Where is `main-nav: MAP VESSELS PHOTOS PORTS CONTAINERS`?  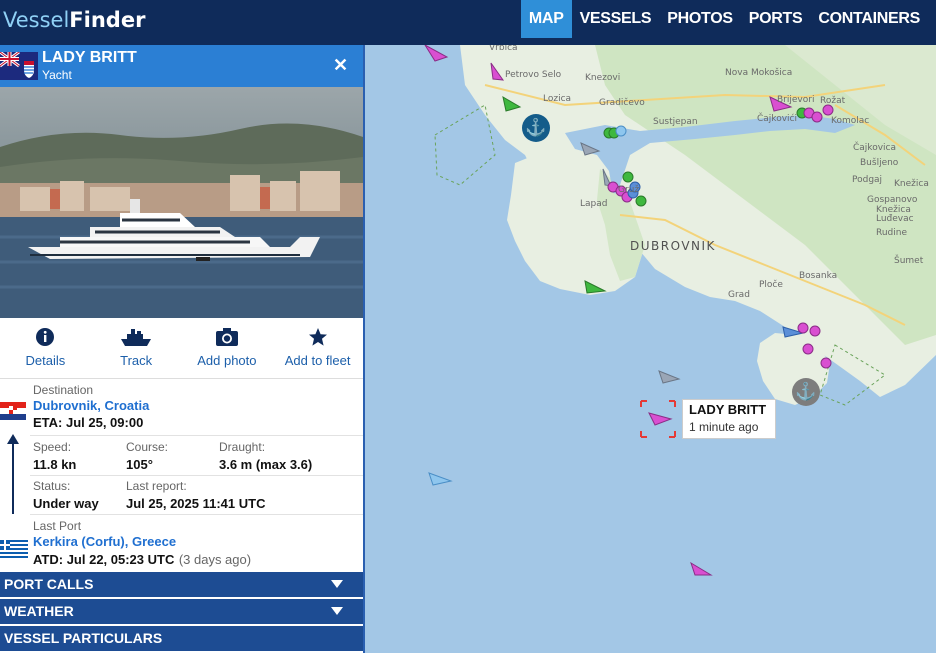 main-nav: MAP VESSELS PHOTOS PORTS CONTAINERS is located at coordinates (724, 19).